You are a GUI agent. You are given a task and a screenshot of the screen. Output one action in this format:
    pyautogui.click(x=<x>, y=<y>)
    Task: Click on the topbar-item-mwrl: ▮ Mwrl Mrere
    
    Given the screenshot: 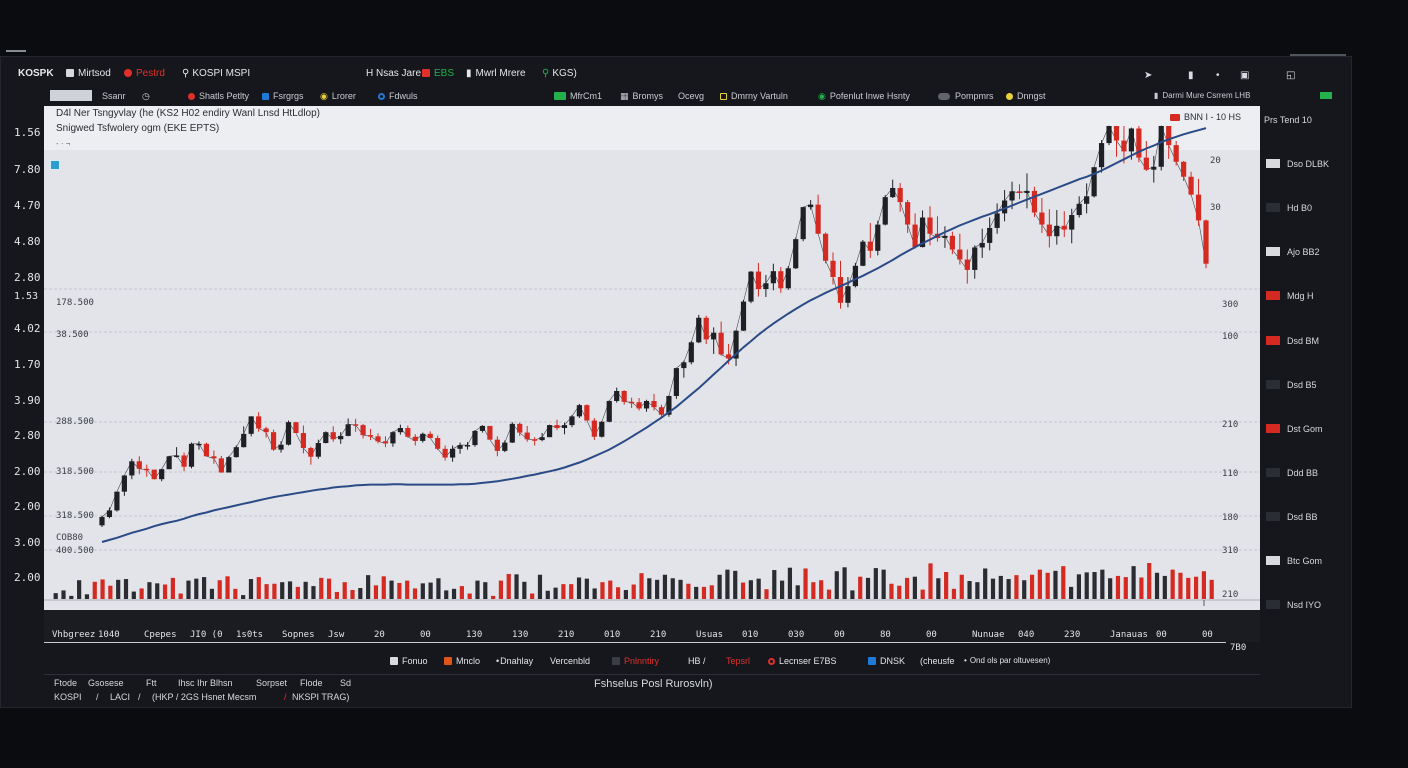 What is the action you would take?
    pyautogui.click(x=496, y=73)
    